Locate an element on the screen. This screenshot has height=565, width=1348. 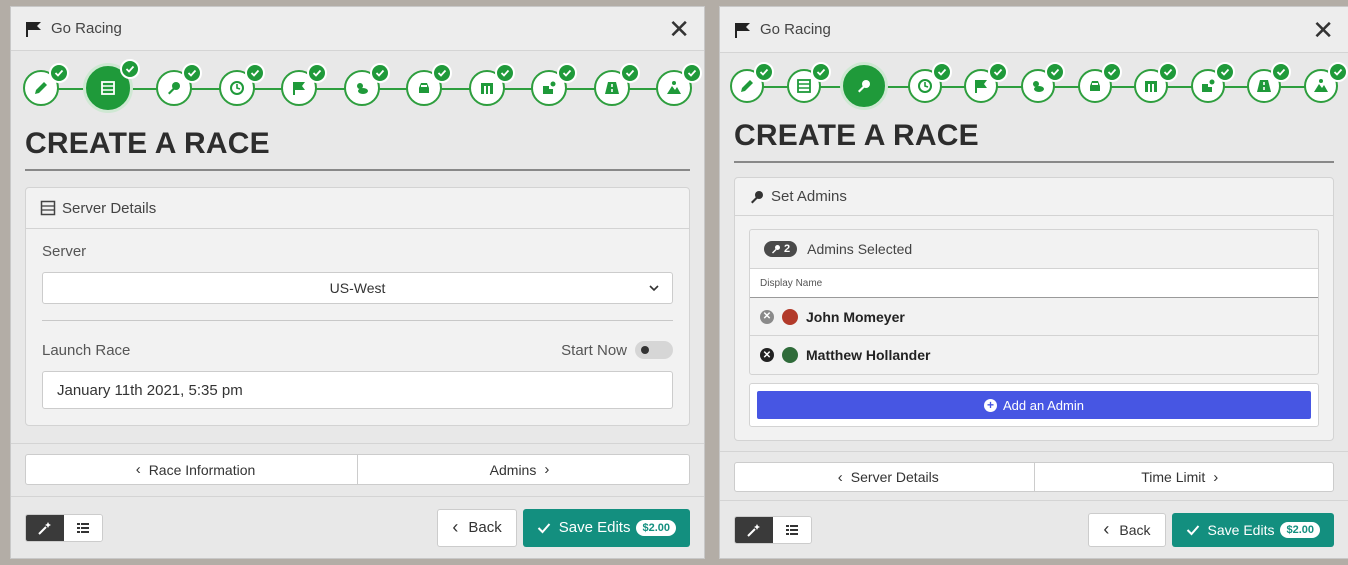
admin-name: Matthew Hollander is located at coordinates (868, 355).